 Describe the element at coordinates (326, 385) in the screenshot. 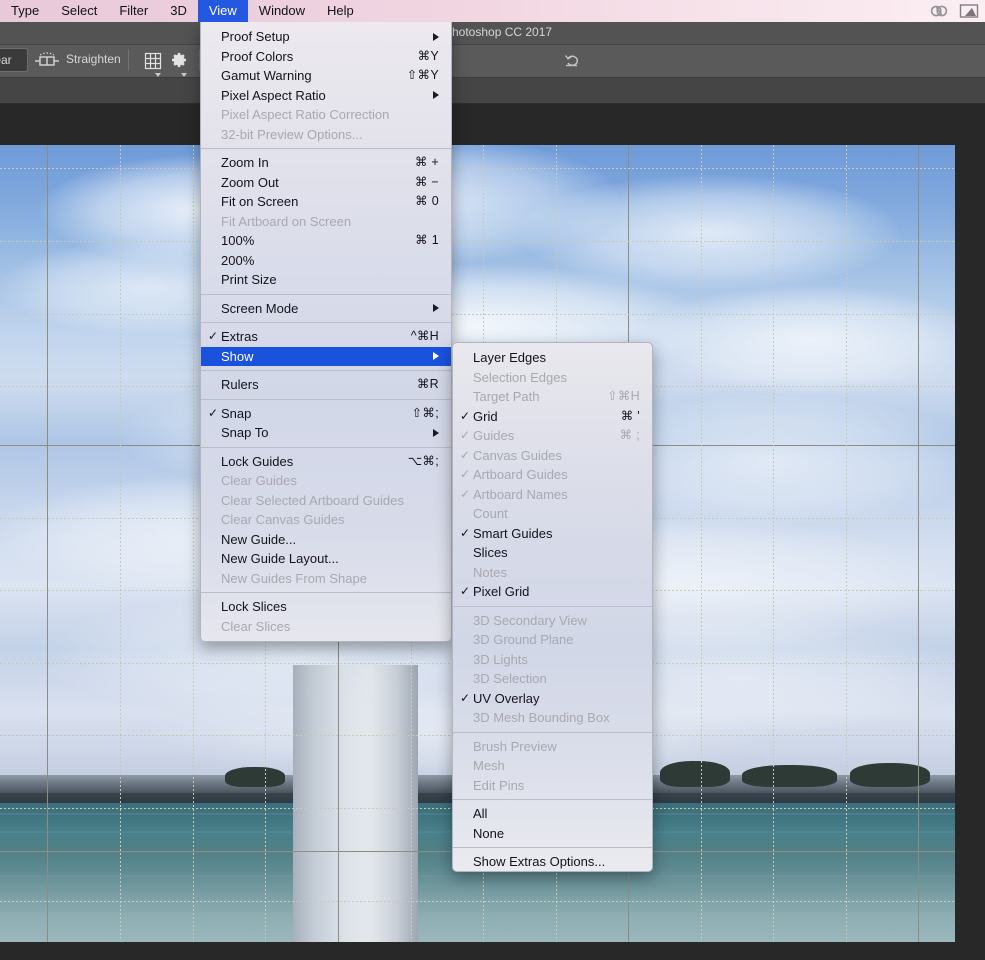

I see `view-menu-item-rulers: Rulers ⌘R` at that location.